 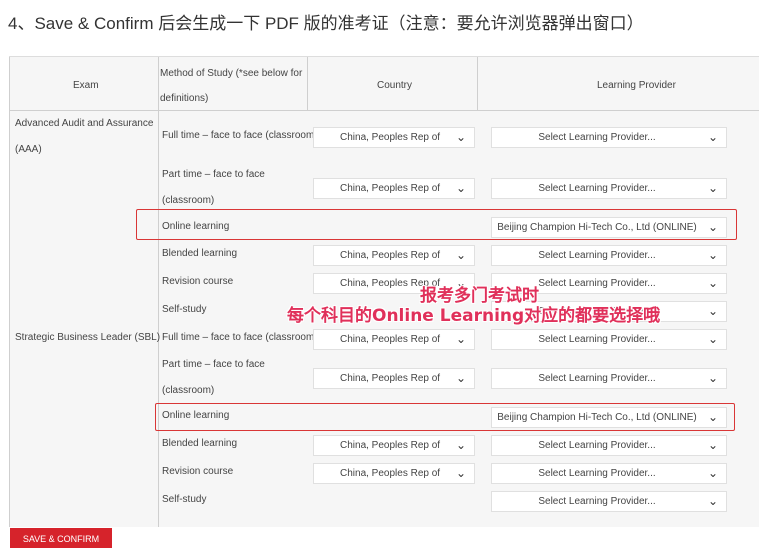 What do you see at coordinates (636, 85) in the screenshot?
I see `header-provider: Learning Provider` at bounding box center [636, 85].